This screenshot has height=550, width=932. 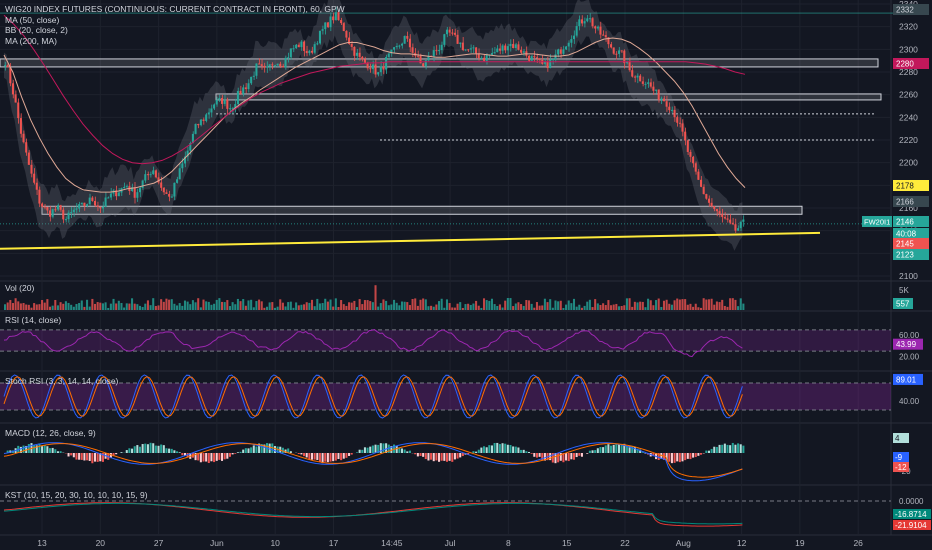 I want to click on price-tick-label: 2100, so click(x=908, y=276).